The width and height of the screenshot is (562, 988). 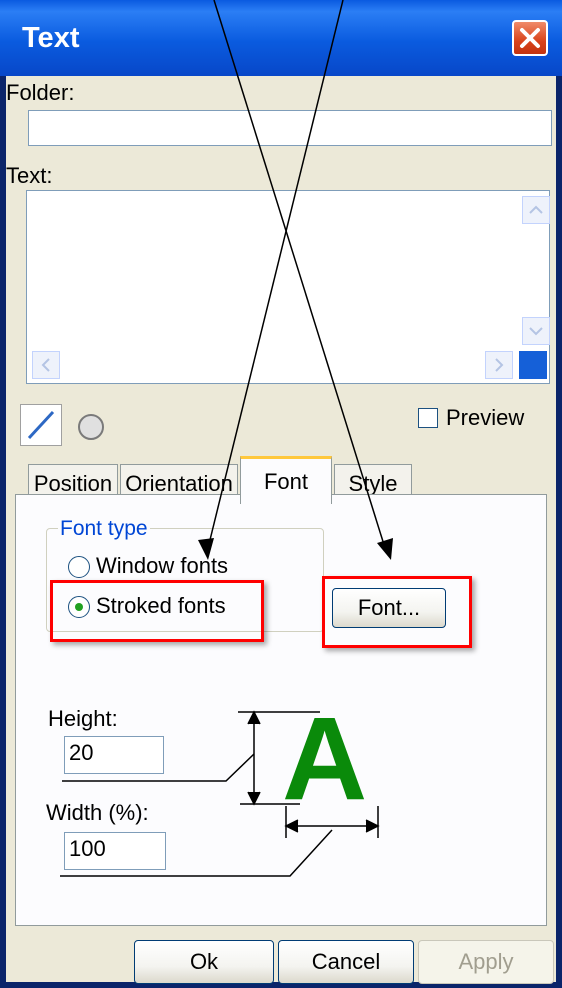 What do you see at coordinates (286, 480) in the screenshot?
I see `tab-font: Font` at bounding box center [286, 480].